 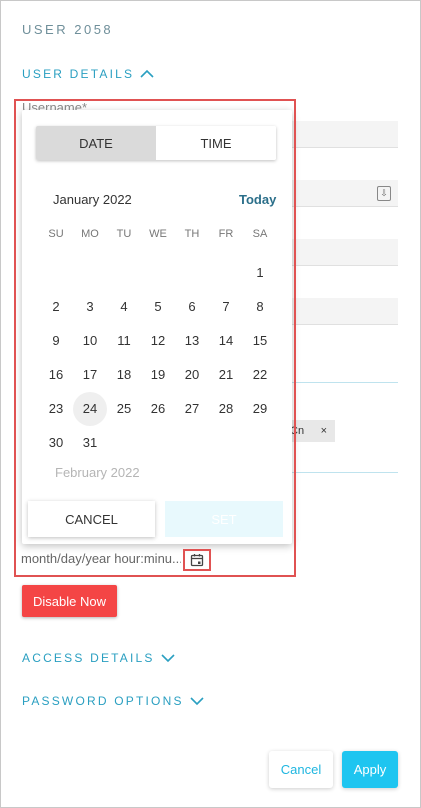 What do you see at coordinates (91, 519) in the screenshot?
I see `picker-cancel-button: CANCEL` at bounding box center [91, 519].